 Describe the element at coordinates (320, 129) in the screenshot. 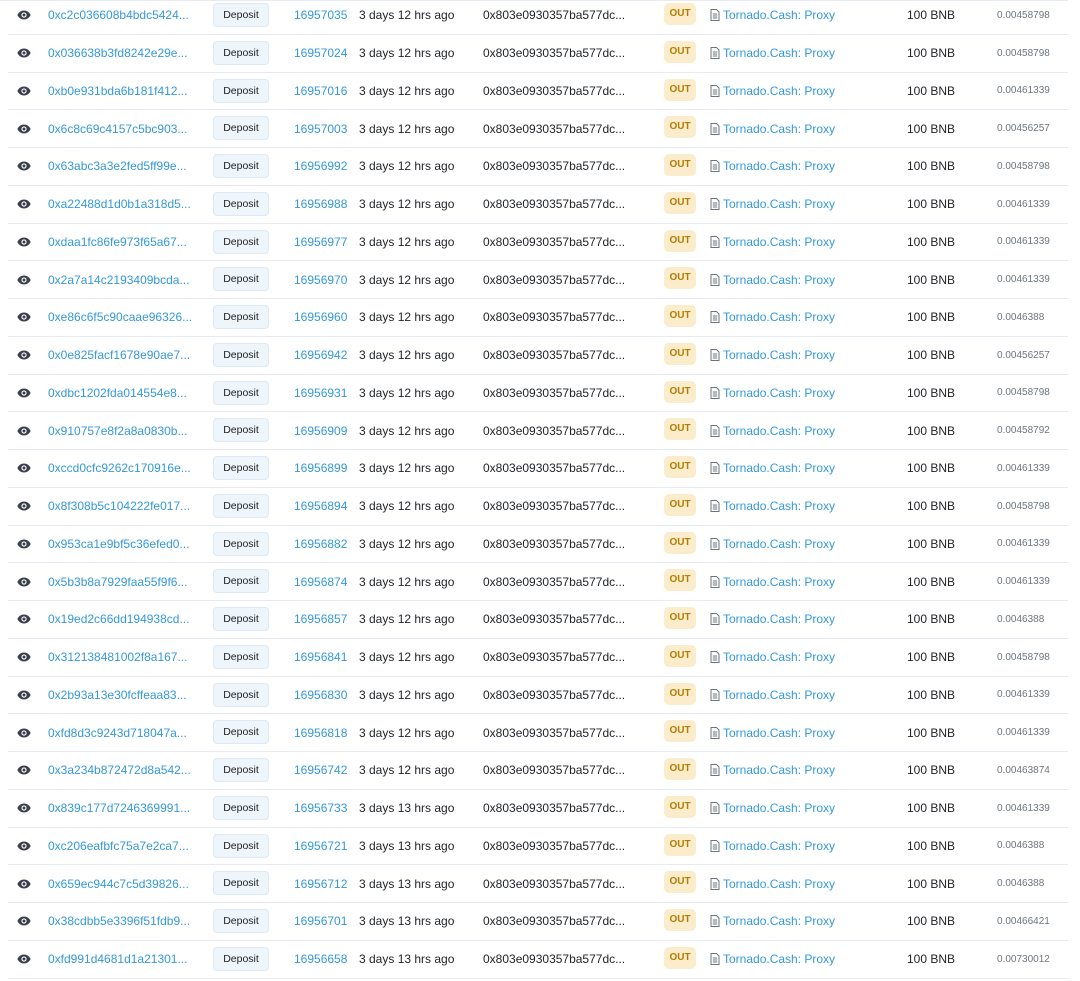

I see `block-link: 16957003` at that location.